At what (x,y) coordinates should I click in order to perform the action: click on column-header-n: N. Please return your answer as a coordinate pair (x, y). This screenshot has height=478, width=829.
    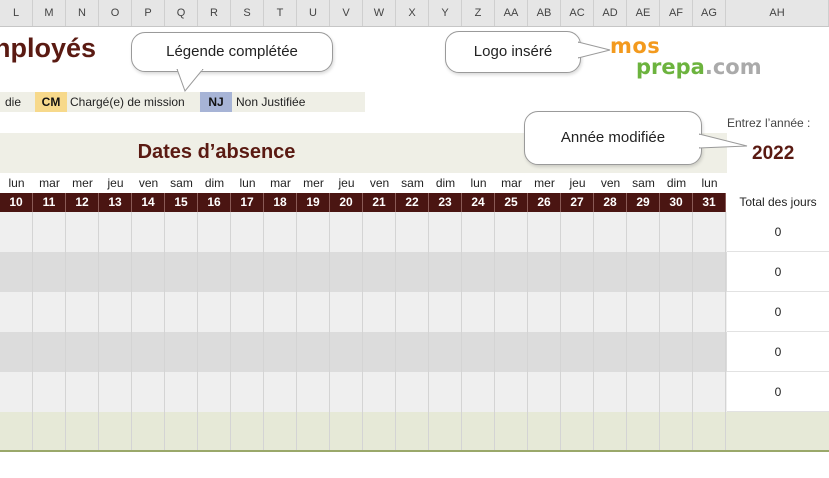
    Looking at the image, I should click on (82, 13).